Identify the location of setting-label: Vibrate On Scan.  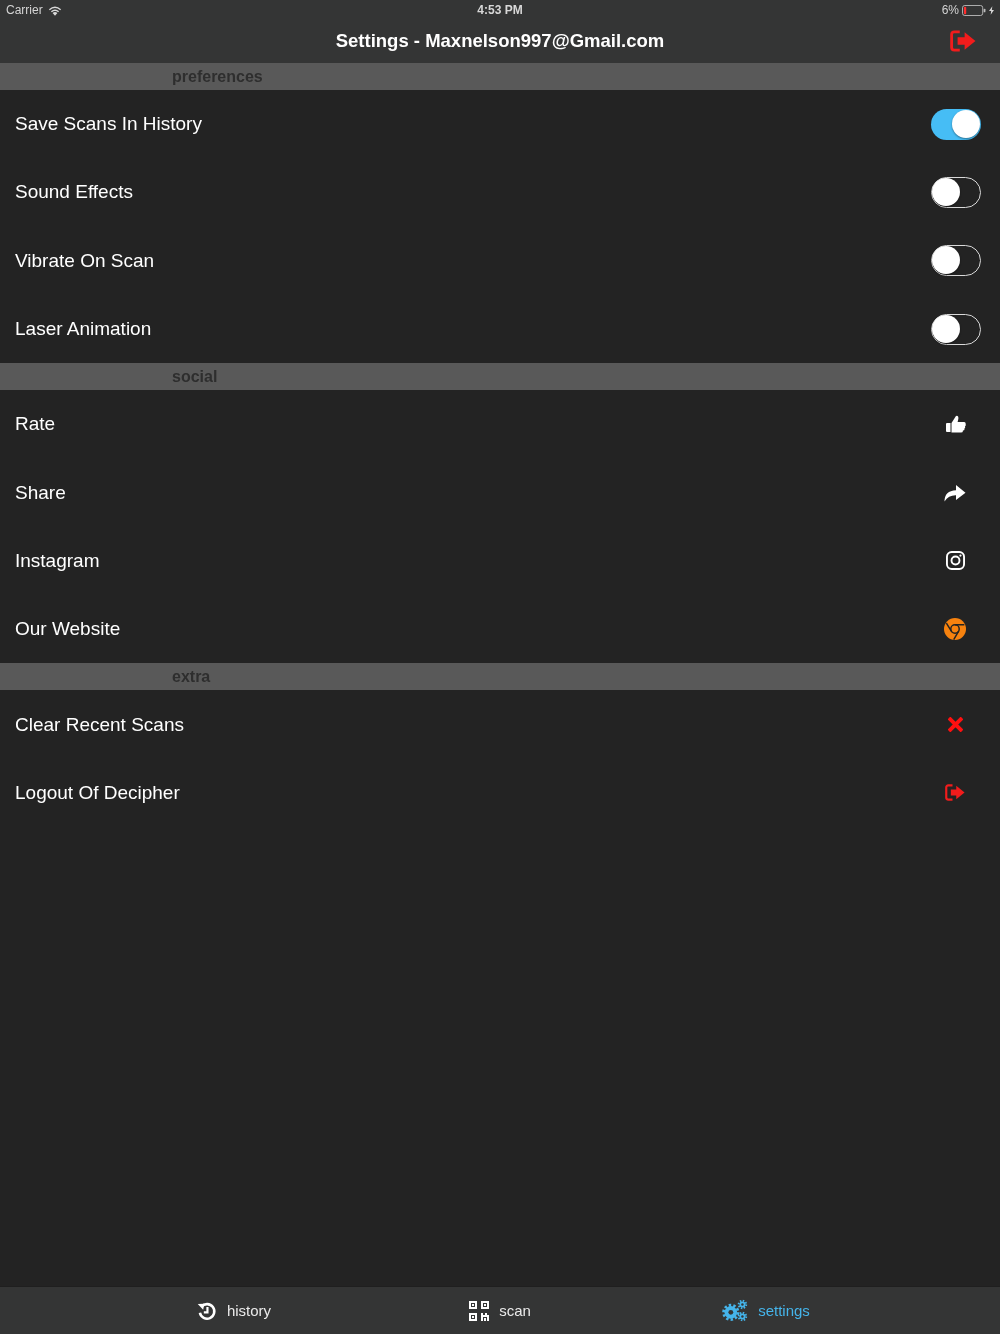
(85, 260).